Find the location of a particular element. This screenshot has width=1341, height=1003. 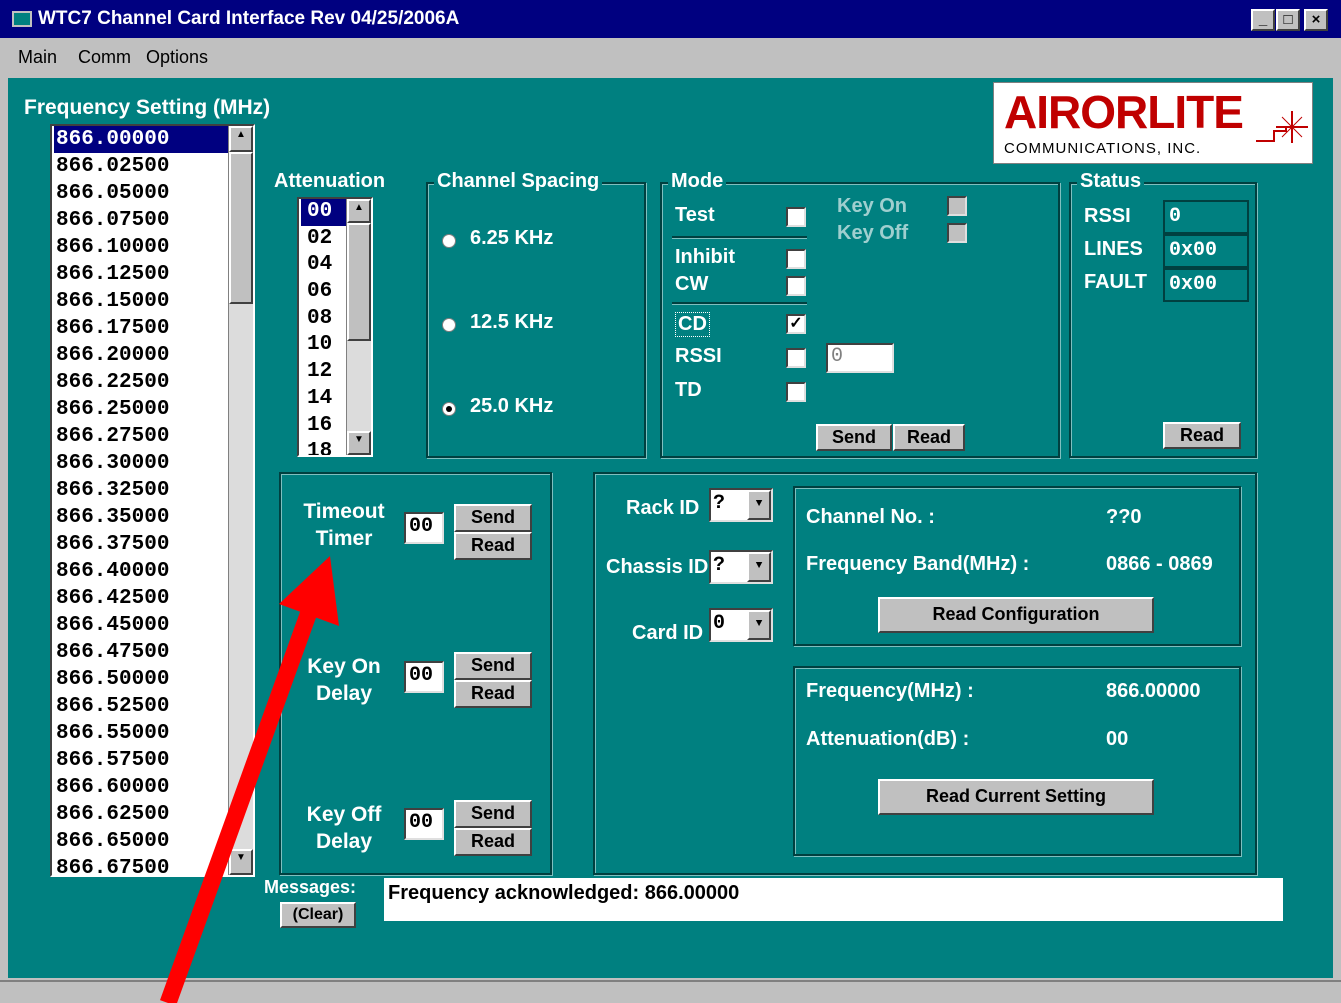

cw-checkbox is located at coordinates (796, 286).